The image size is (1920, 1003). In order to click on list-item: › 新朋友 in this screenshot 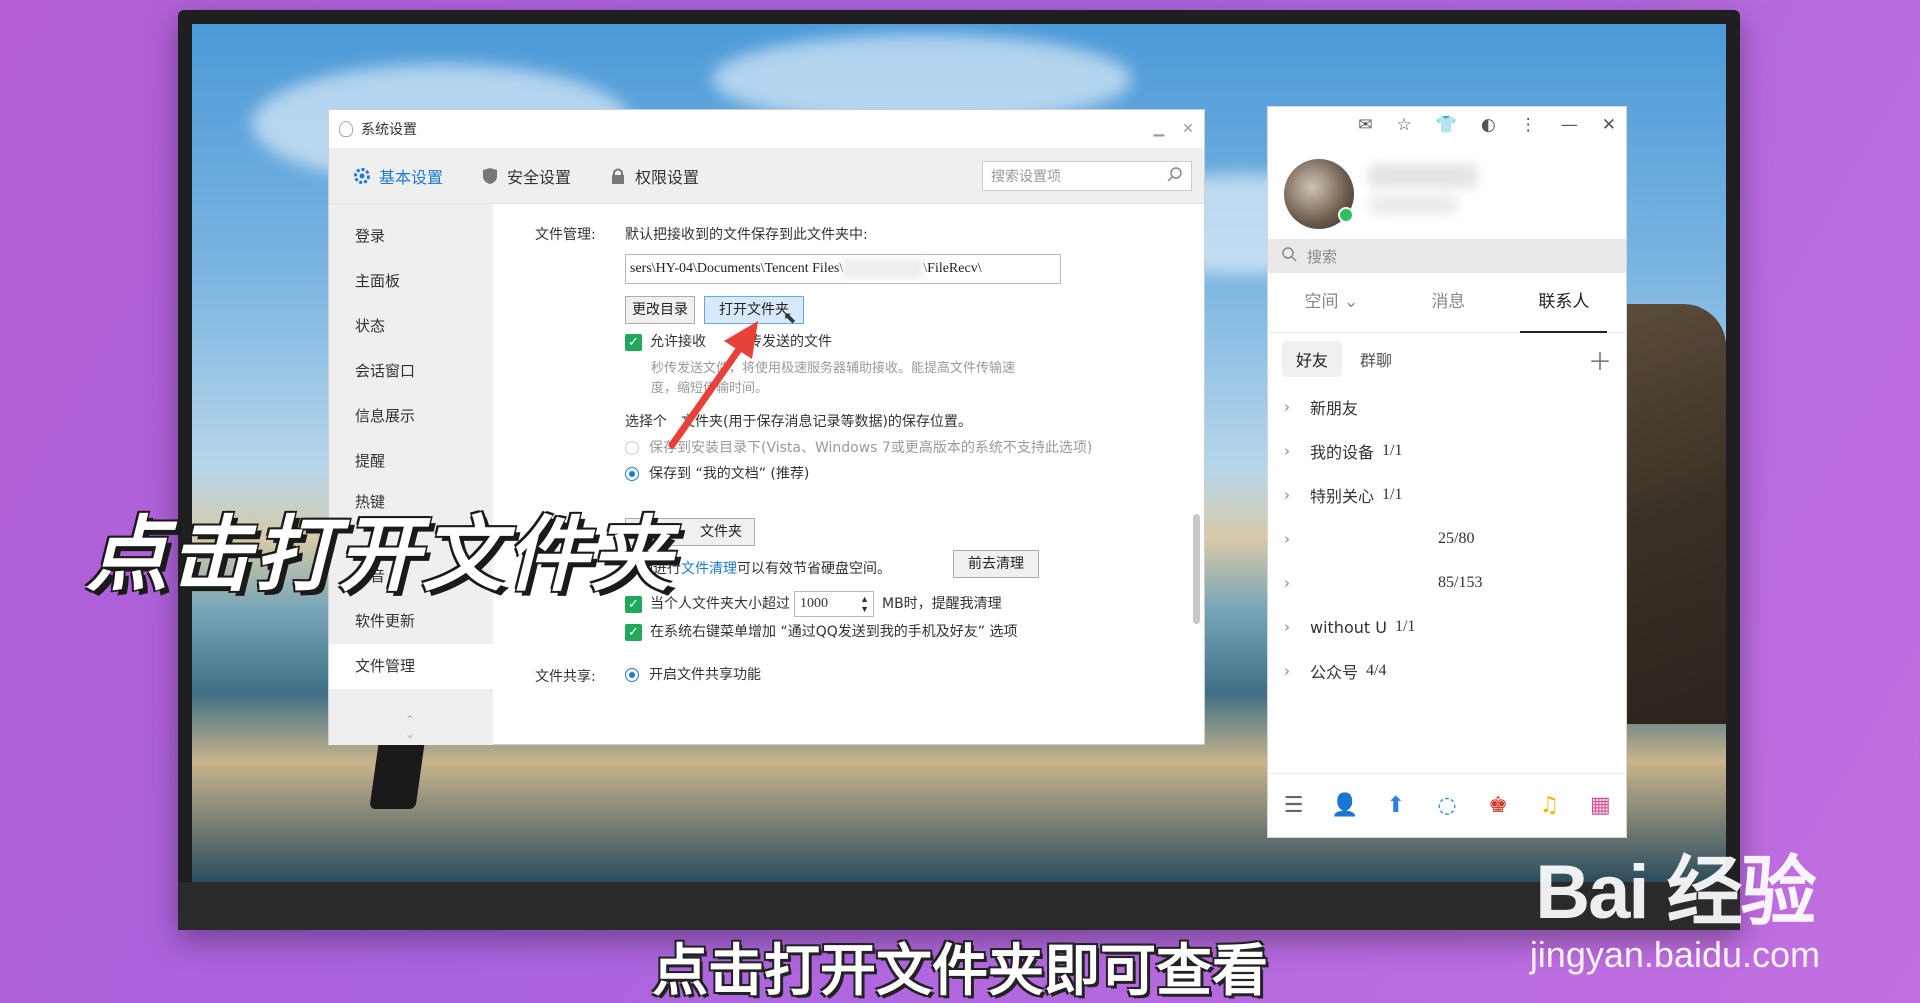, I will do `click(1447, 407)`.